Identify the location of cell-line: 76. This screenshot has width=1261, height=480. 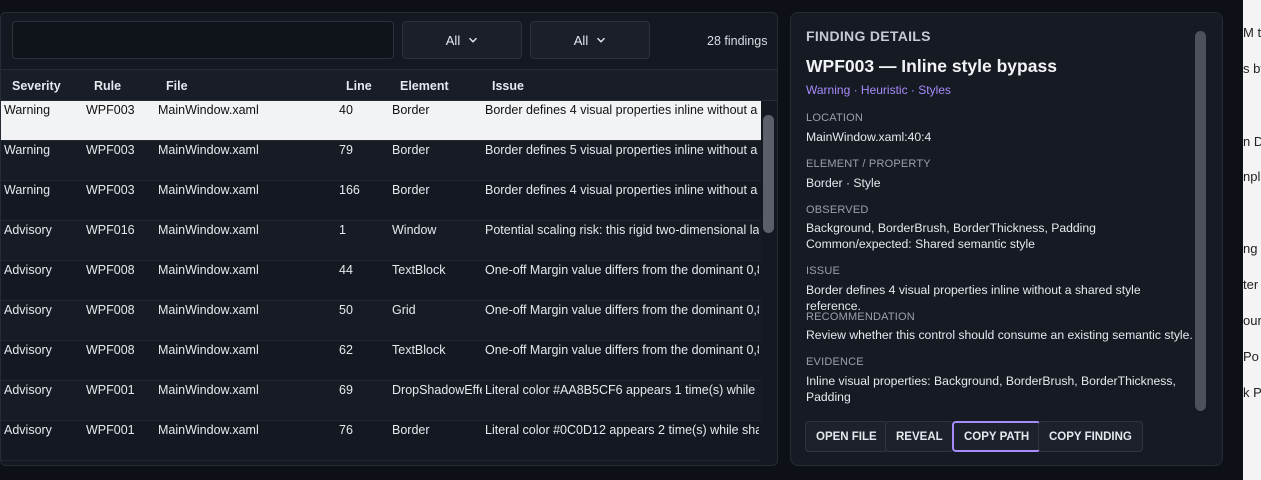
(346, 430).